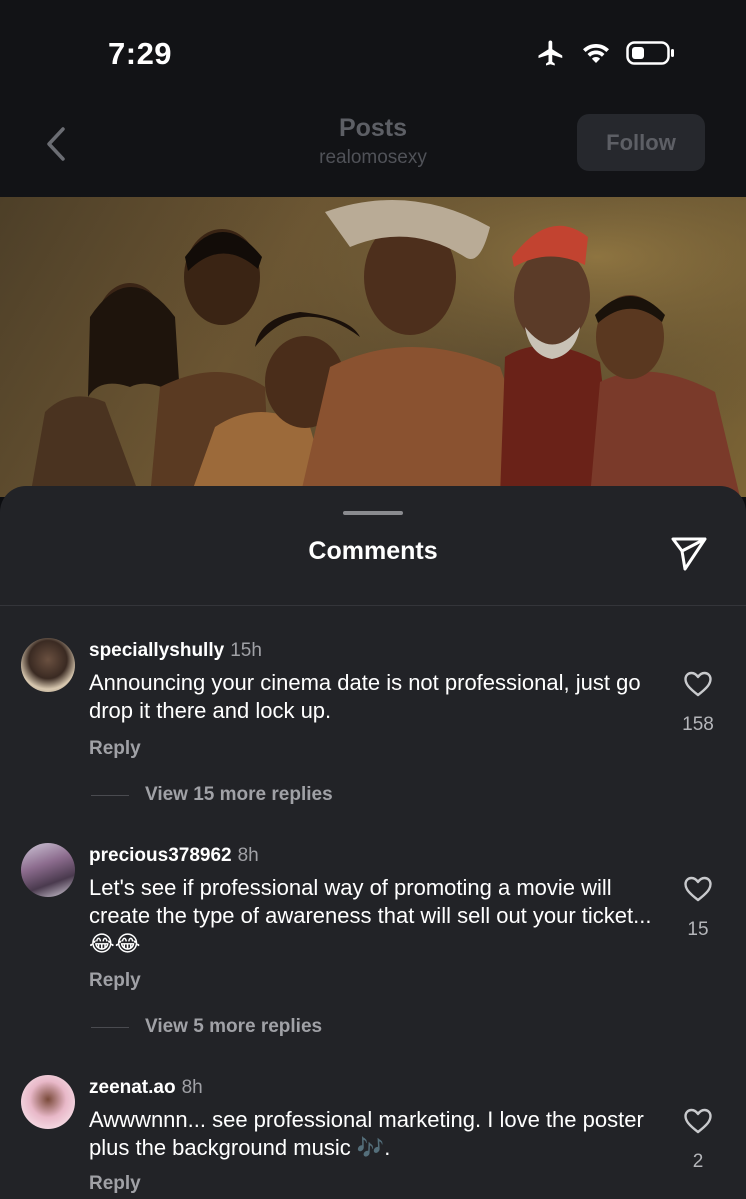  What do you see at coordinates (641, 142) in the screenshot?
I see `follow-button: Follow` at bounding box center [641, 142].